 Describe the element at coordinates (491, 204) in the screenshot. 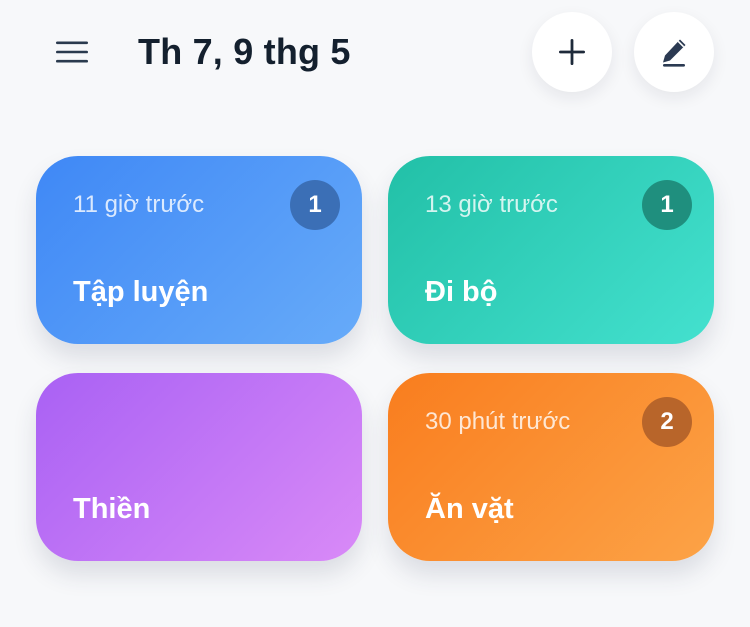

I see `last-logged-time: 13 giờ trước` at that location.